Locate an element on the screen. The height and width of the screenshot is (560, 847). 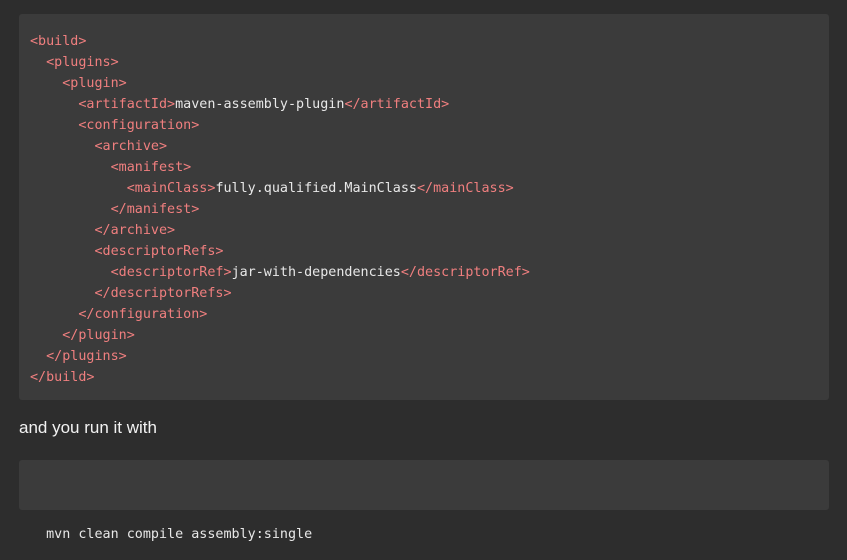
command-text: mvn clean compile assembly:single is located at coordinates (179, 534).